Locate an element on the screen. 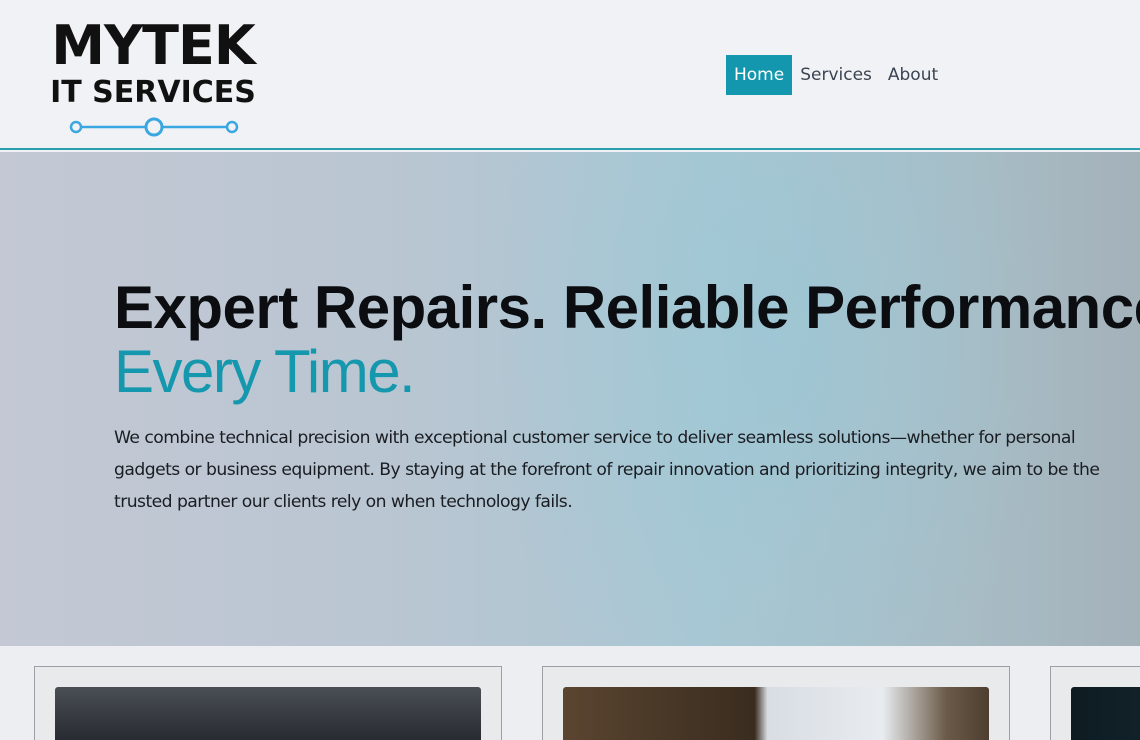  mytek-logo: MYTEK IT SERVICES is located at coordinates (157, 76).